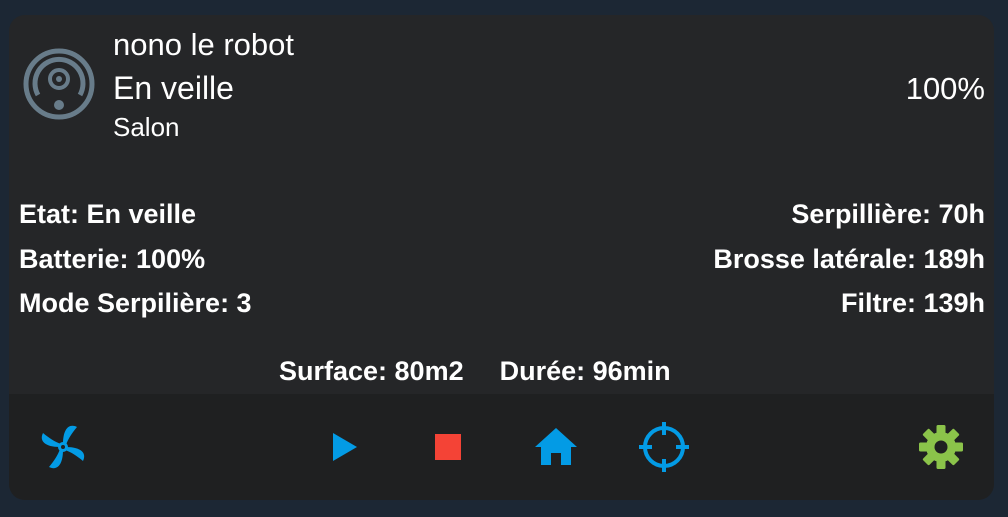  I want to click on crosshairs-icon, so click(664, 447).